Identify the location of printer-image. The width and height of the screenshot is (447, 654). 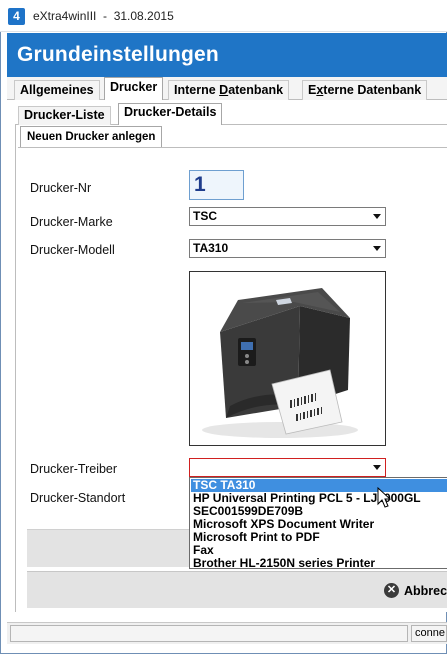
(287, 358).